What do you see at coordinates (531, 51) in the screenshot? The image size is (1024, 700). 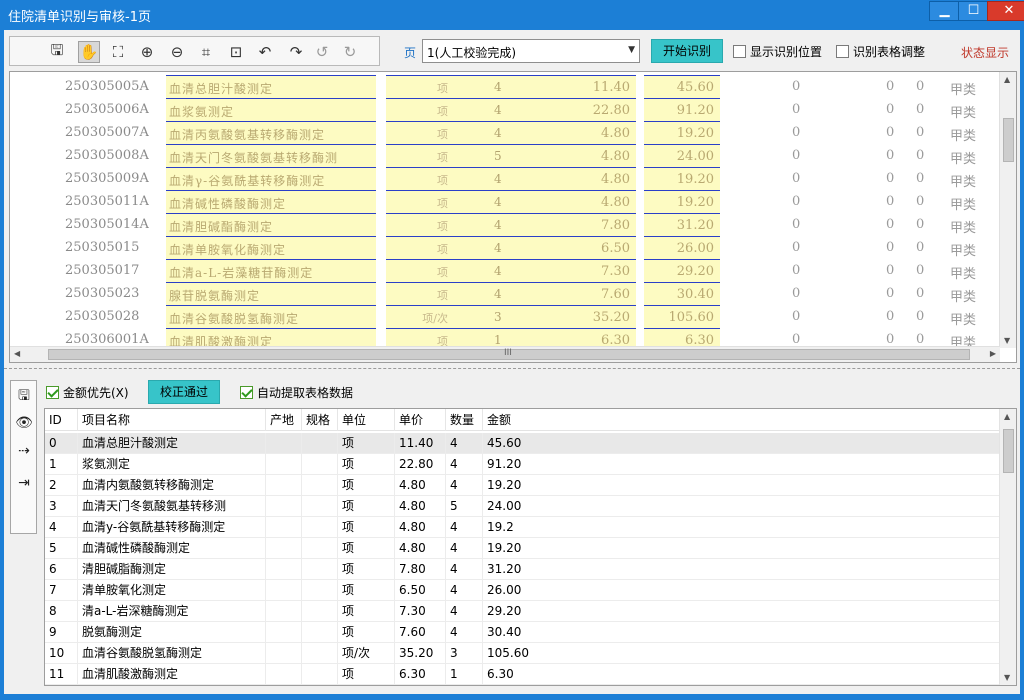 I see `page-select: 1(人工校验完成) ▼` at bounding box center [531, 51].